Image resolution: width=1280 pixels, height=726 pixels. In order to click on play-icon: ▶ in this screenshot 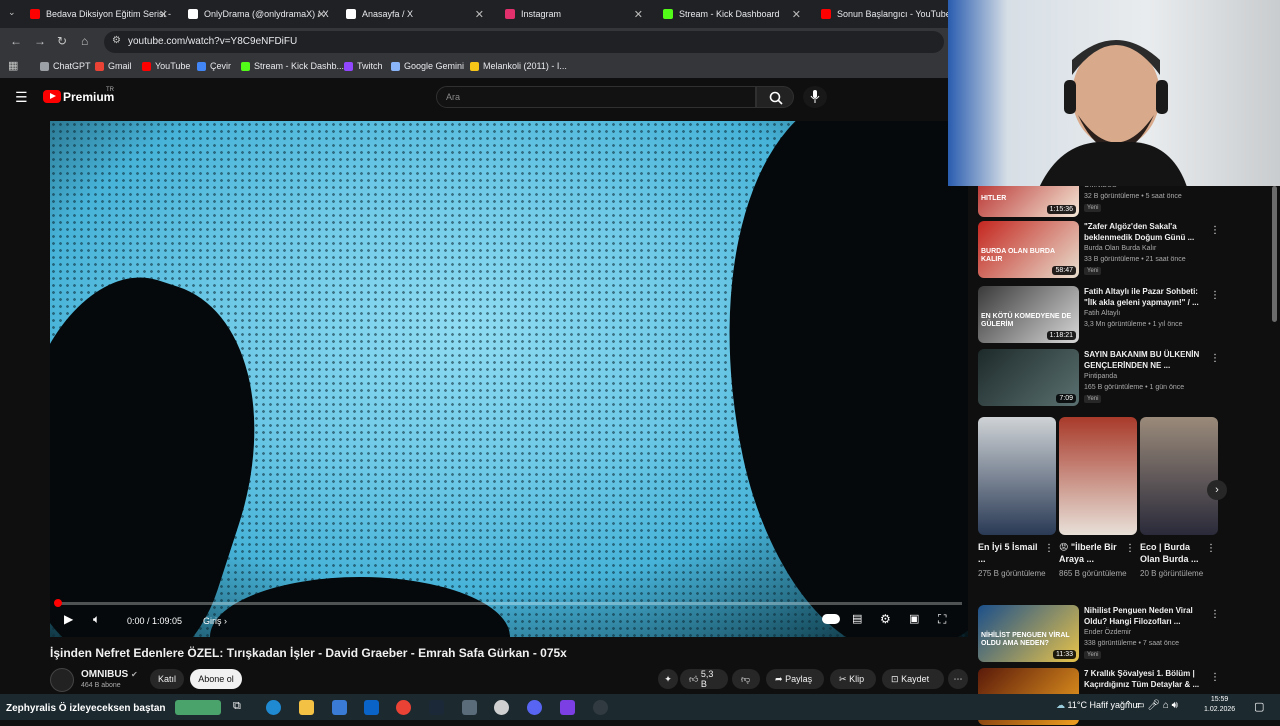, I will do `click(68, 619)`.